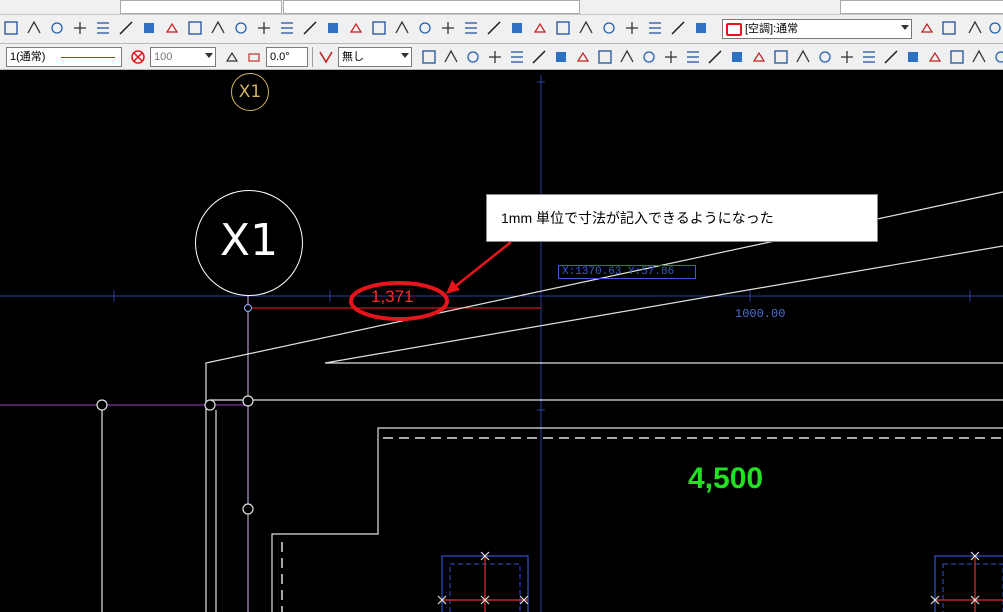  I want to click on top-combo-partial, so click(201, 7).